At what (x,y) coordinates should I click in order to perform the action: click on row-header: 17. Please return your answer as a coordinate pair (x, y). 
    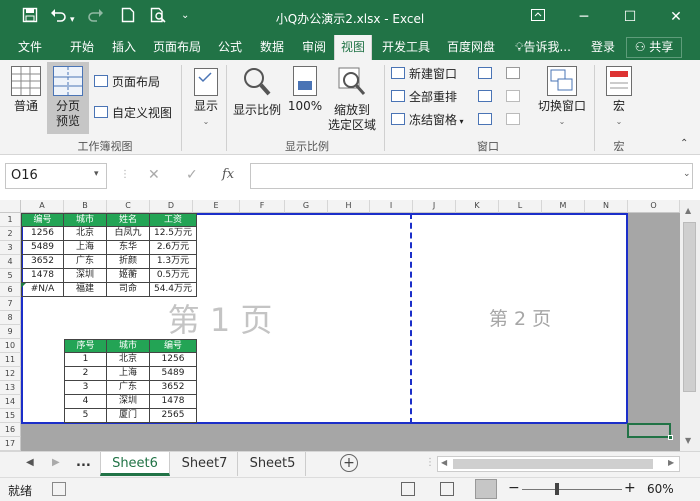
    Looking at the image, I should click on (10, 444).